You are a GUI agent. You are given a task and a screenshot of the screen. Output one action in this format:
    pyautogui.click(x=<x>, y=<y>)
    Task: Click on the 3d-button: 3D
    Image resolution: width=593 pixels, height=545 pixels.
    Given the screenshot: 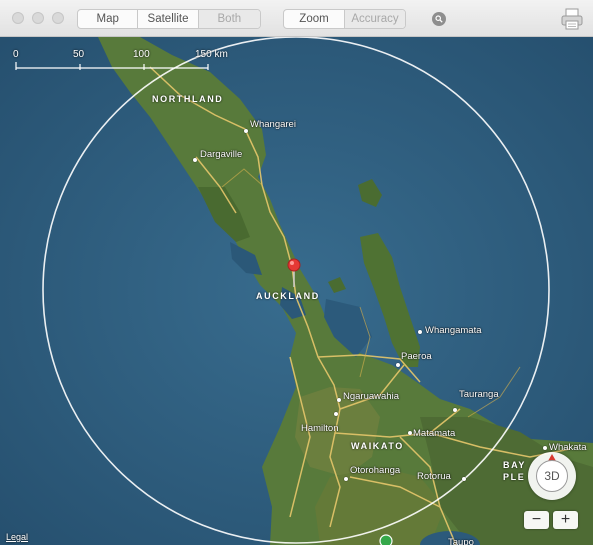 What is the action you would take?
    pyautogui.click(x=552, y=476)
    